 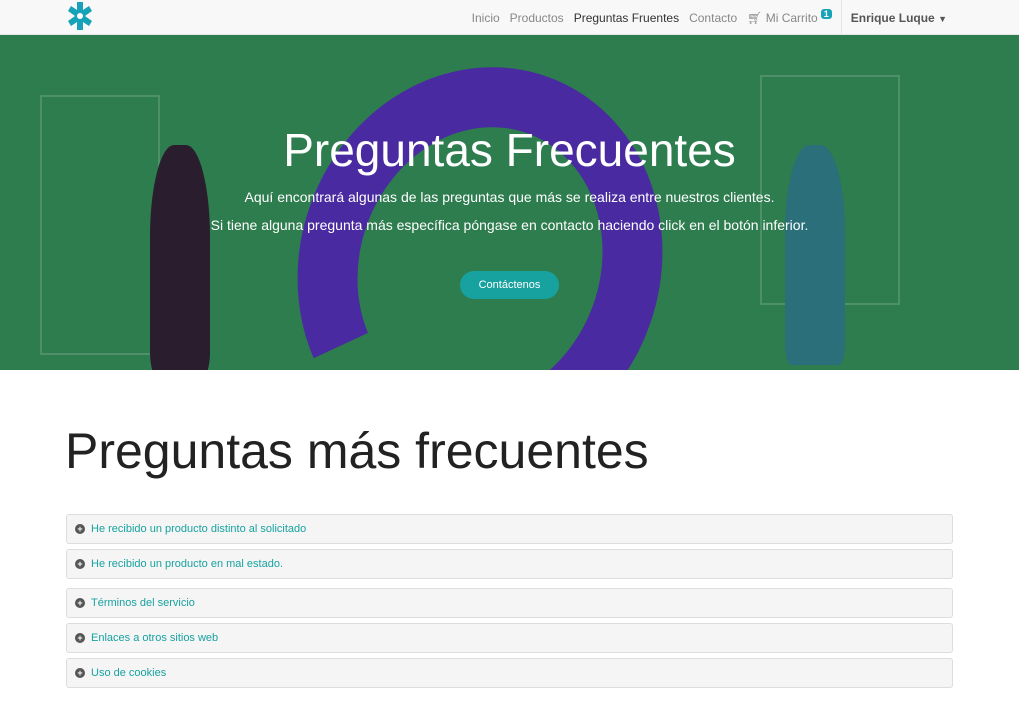 I want to click on nav-preguntas: Preguntas Fruentes, so click(x=626, y=18).